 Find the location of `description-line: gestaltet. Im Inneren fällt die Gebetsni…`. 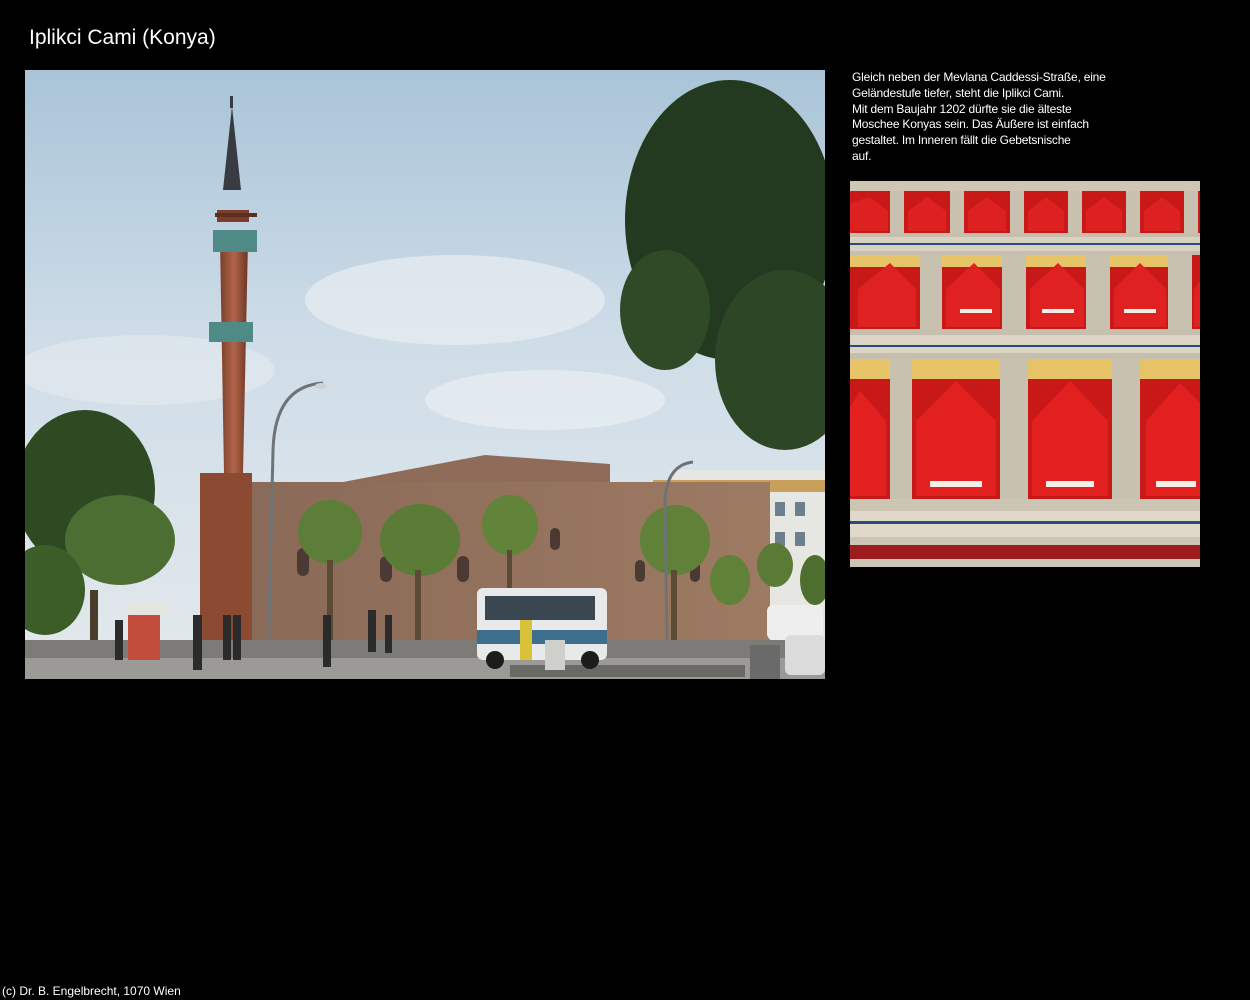

description-line: gestaltet. Im Inneren fällt die Gebetsni… is located at coordinates (961, 140).